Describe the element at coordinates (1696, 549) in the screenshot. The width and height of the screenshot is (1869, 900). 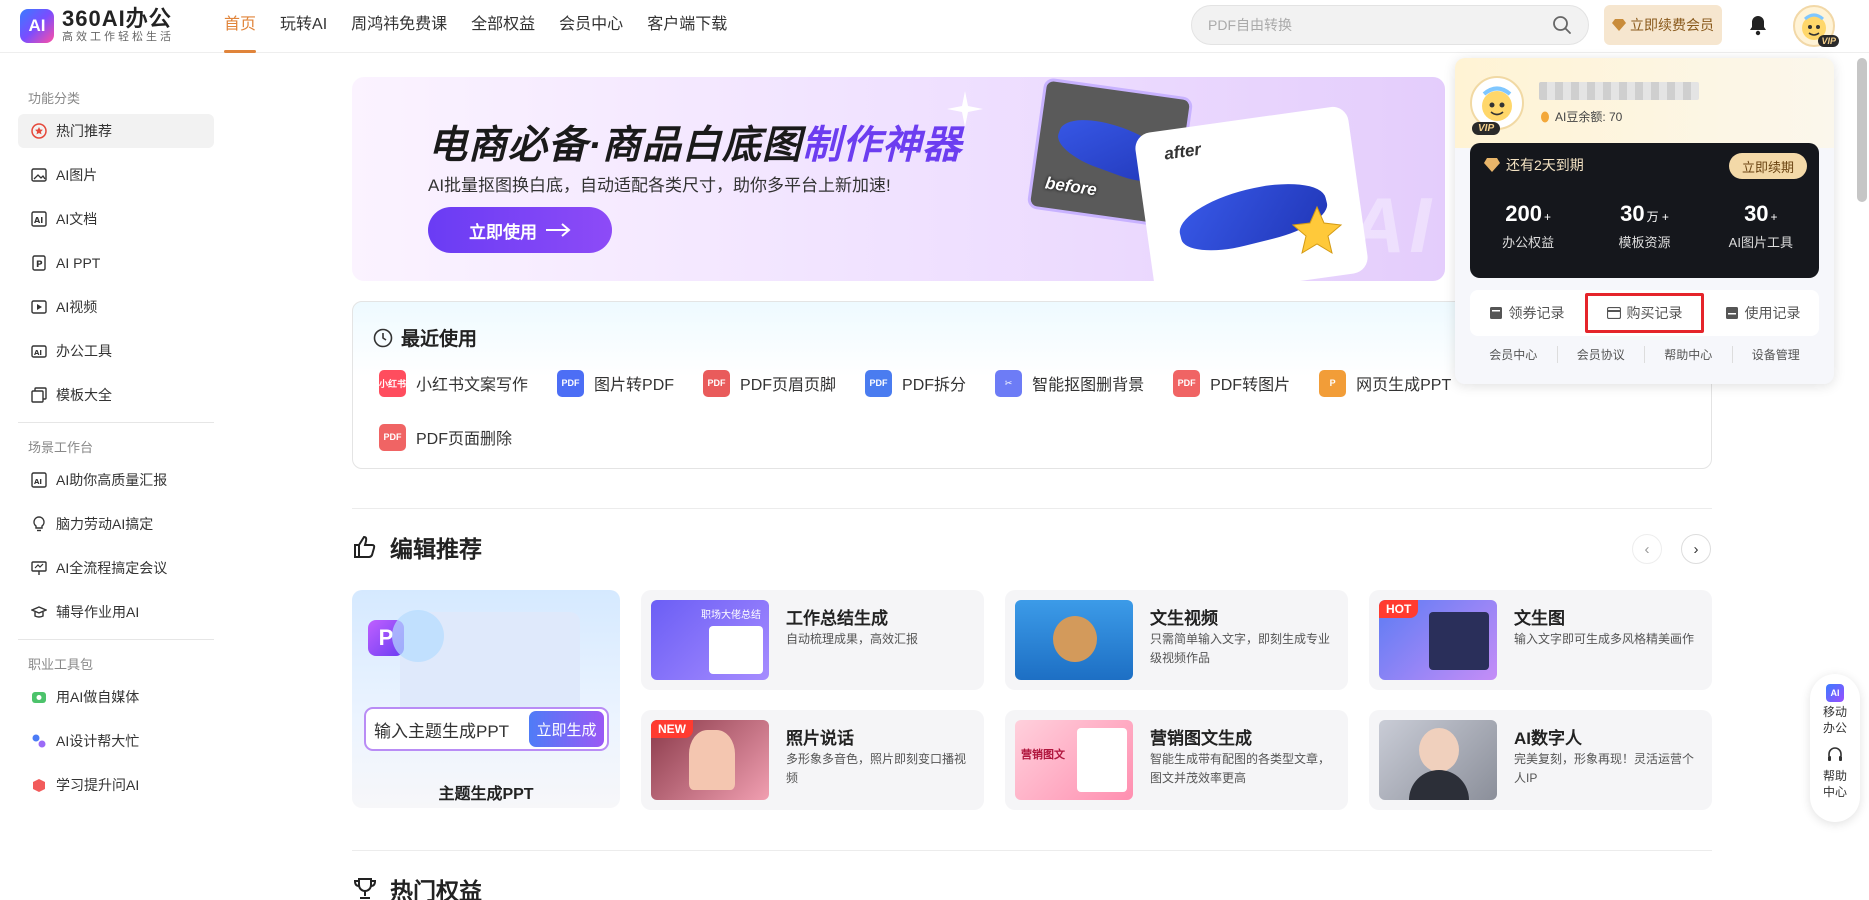
I see `next-page-button: ›` at that location.